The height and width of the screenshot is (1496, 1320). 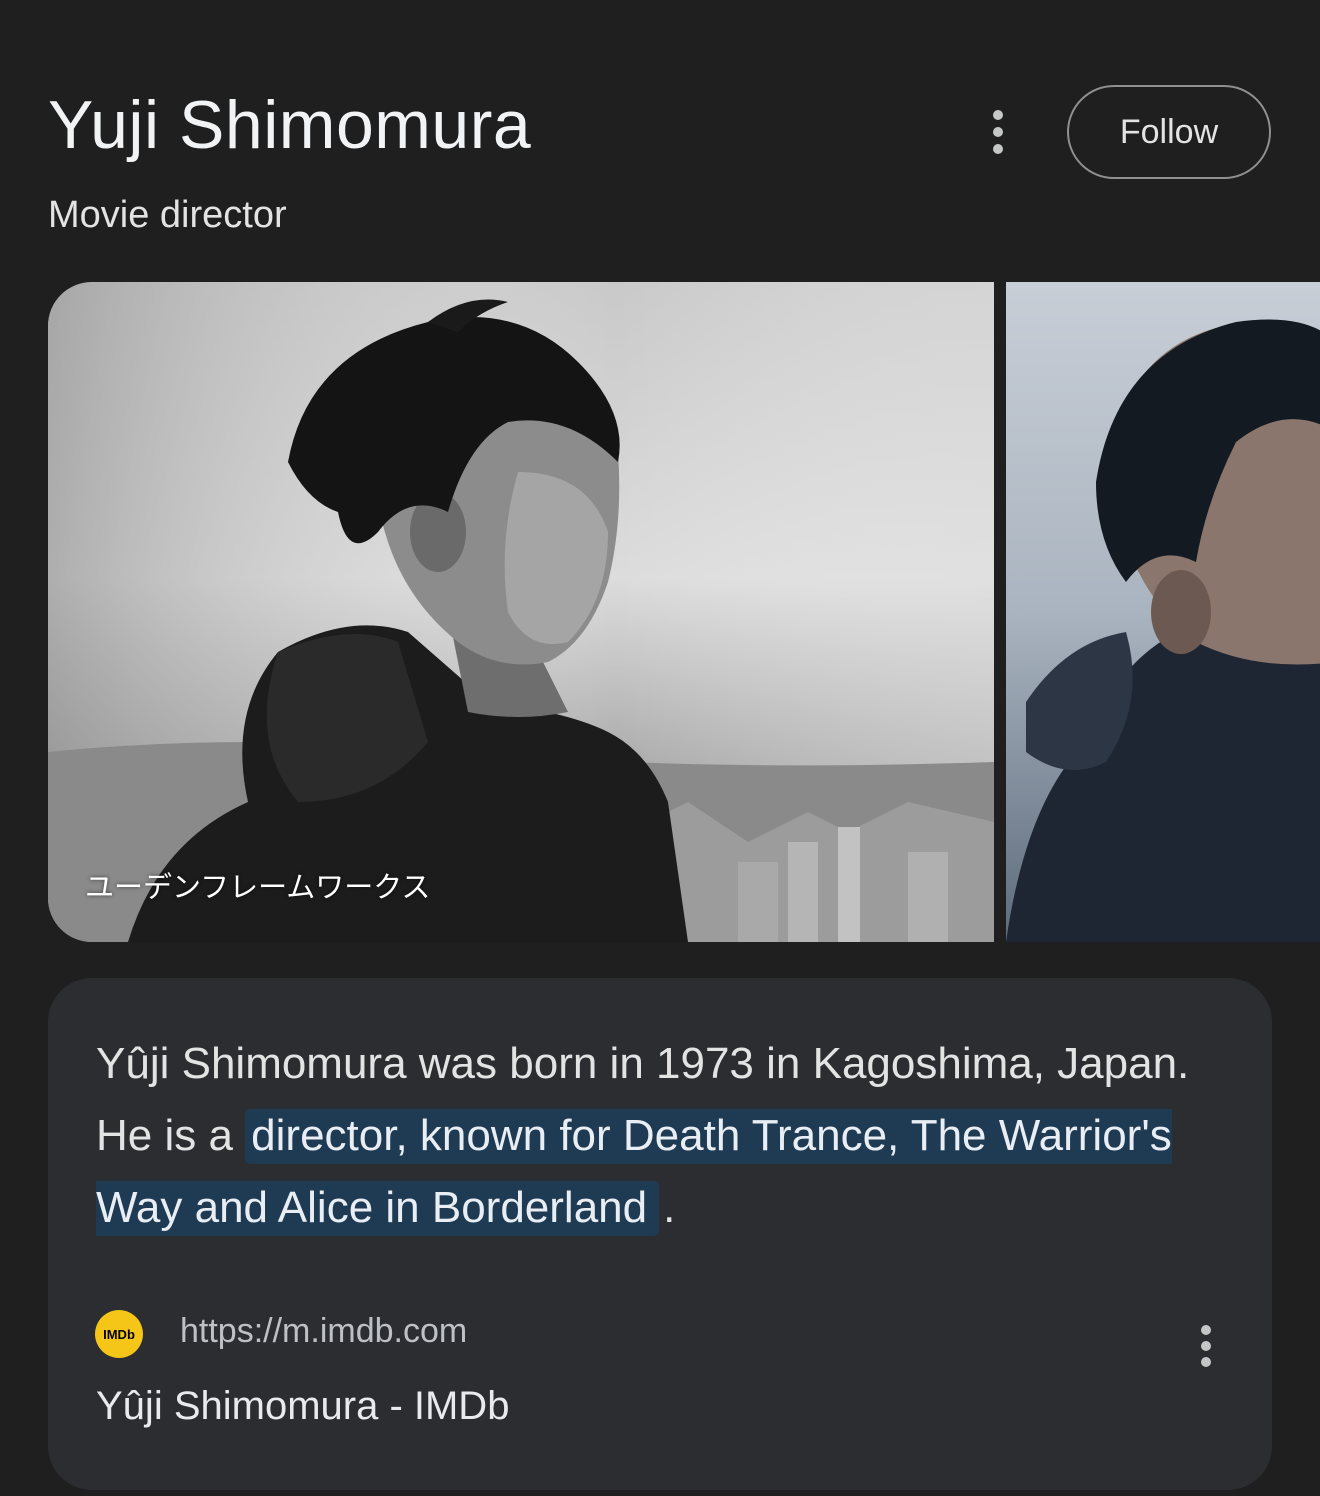 I want to click on follow-button: Follow, so click(x=1169, y=132).